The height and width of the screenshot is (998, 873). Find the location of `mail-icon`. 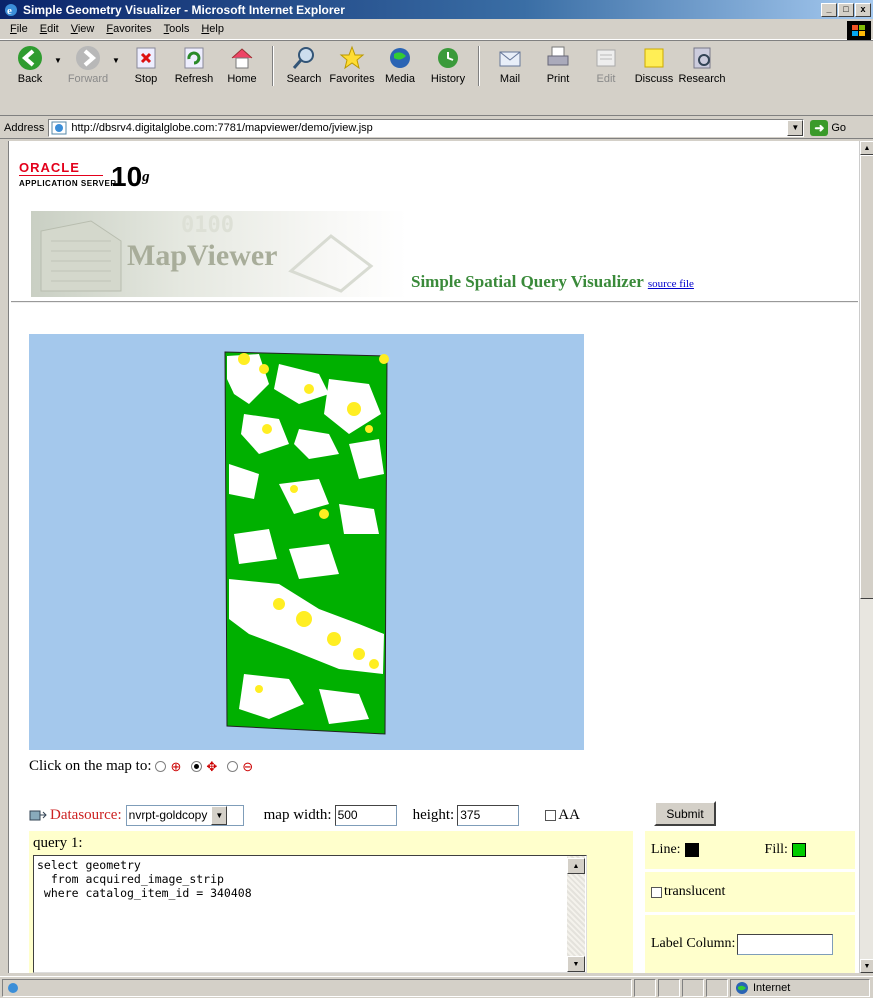

mail-icon is located at coordinates (510, 59).